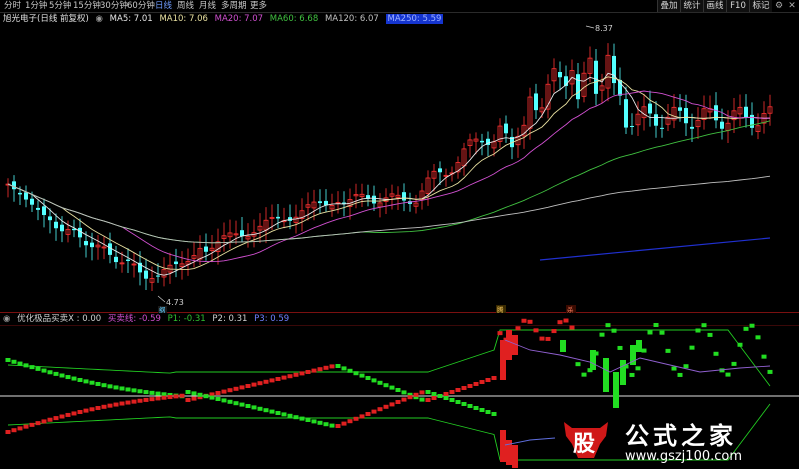 The image size is (799, 469). What do you see at coordinates (59, 319) in the screenshot?
I see `indicator-name: 优化极品买卖X : 0.00` at bounding box center [59, 319].